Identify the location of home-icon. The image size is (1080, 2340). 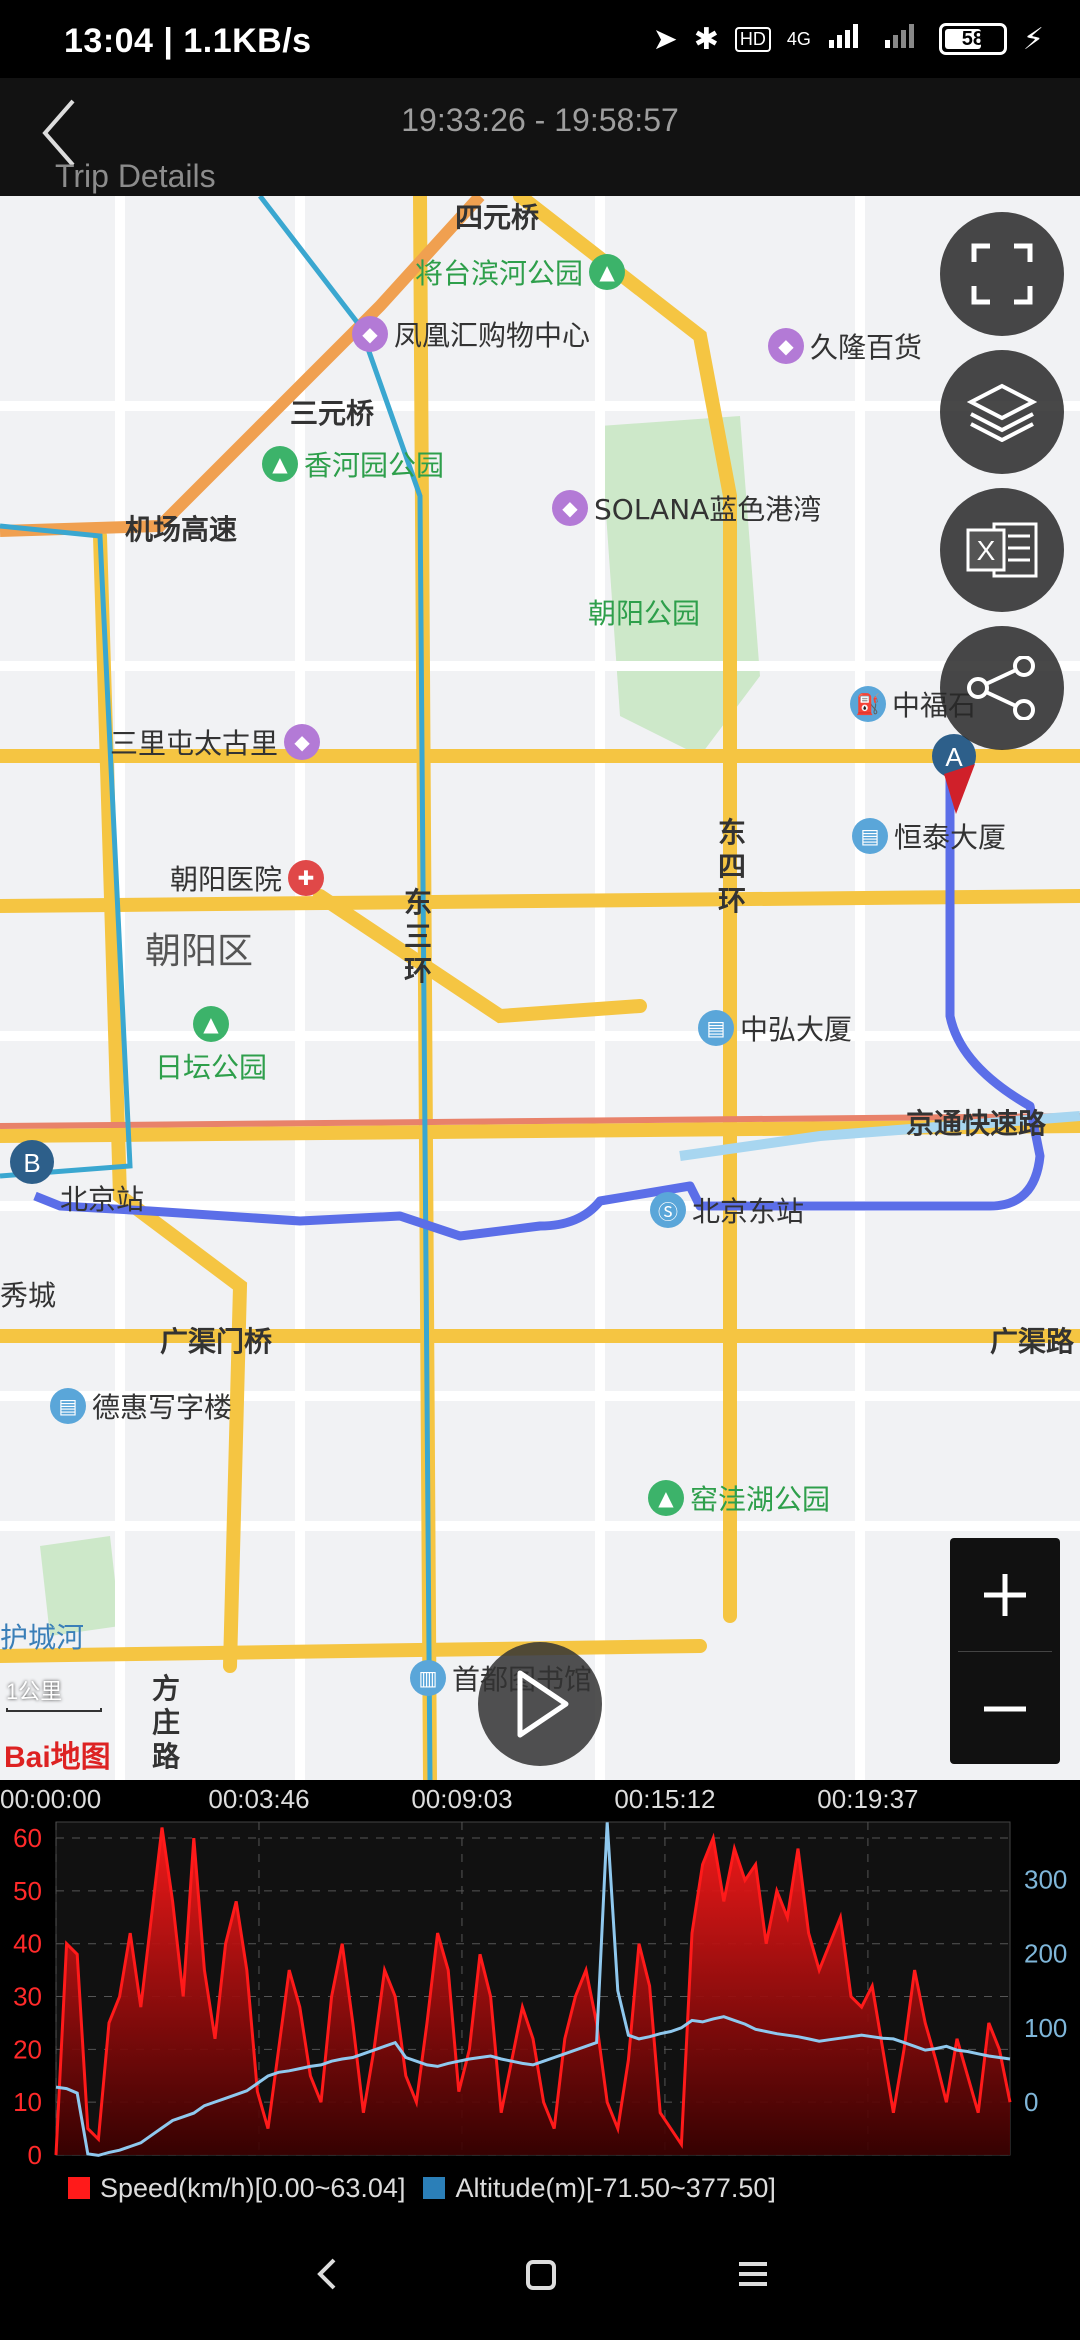
(540, 2275).